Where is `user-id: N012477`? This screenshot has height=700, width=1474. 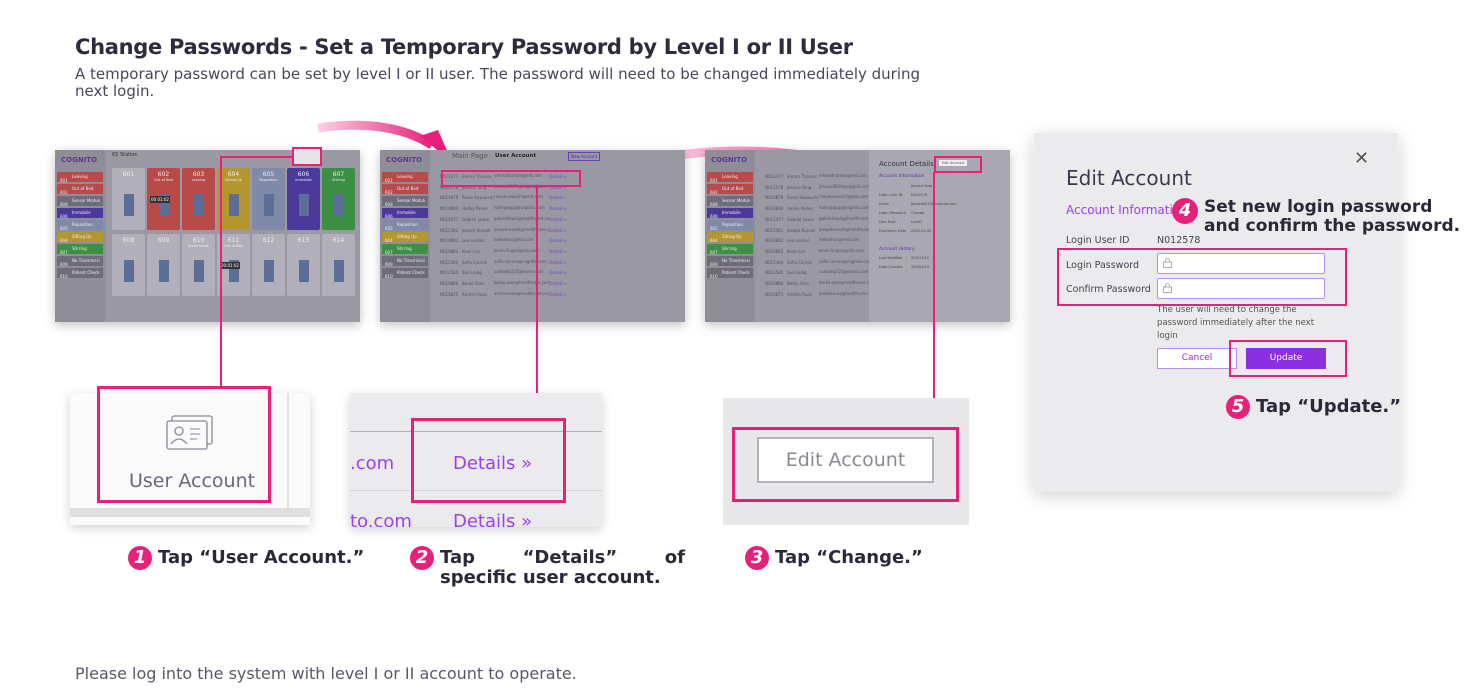
user-id: N012477 is located at coordinates (774, 219).